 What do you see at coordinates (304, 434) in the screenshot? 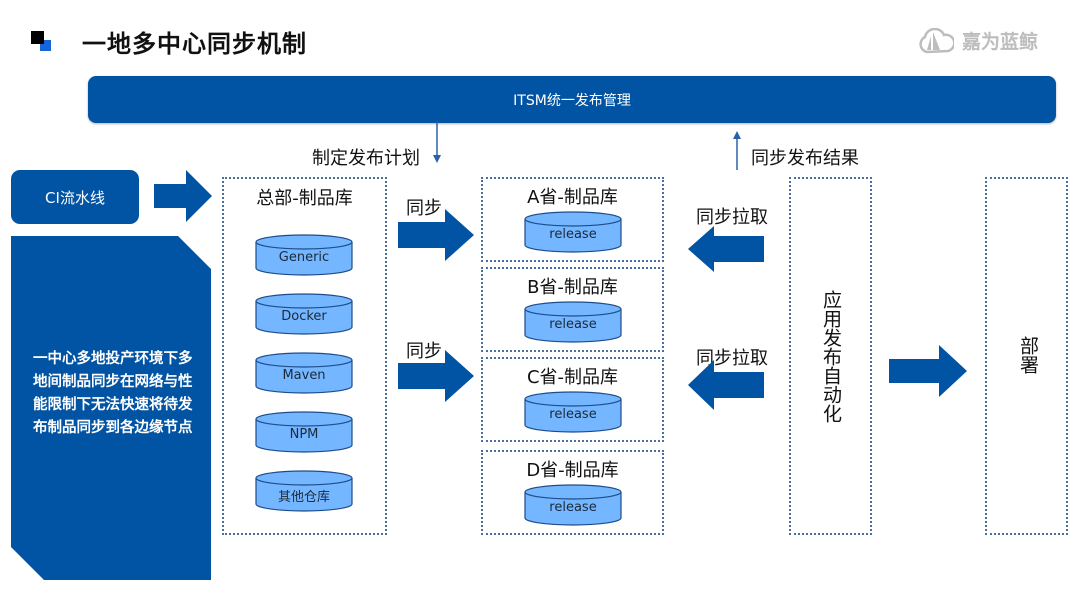
I see `hq-repo-label: NPM` at bounding box center [304, 434].